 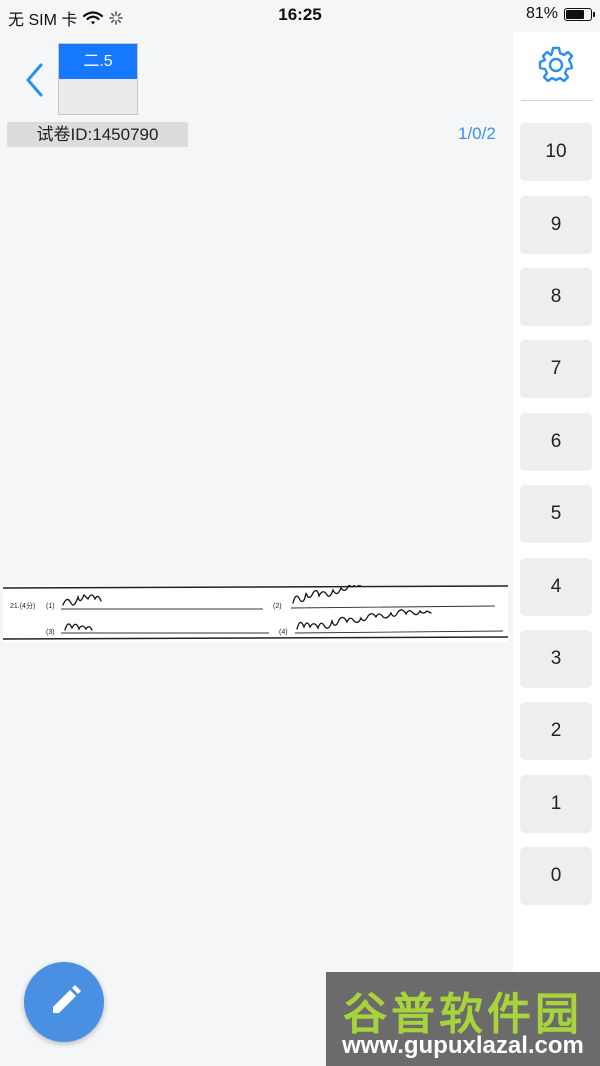 I want to click on score-button-5: 5, so click(x=556, y=514).